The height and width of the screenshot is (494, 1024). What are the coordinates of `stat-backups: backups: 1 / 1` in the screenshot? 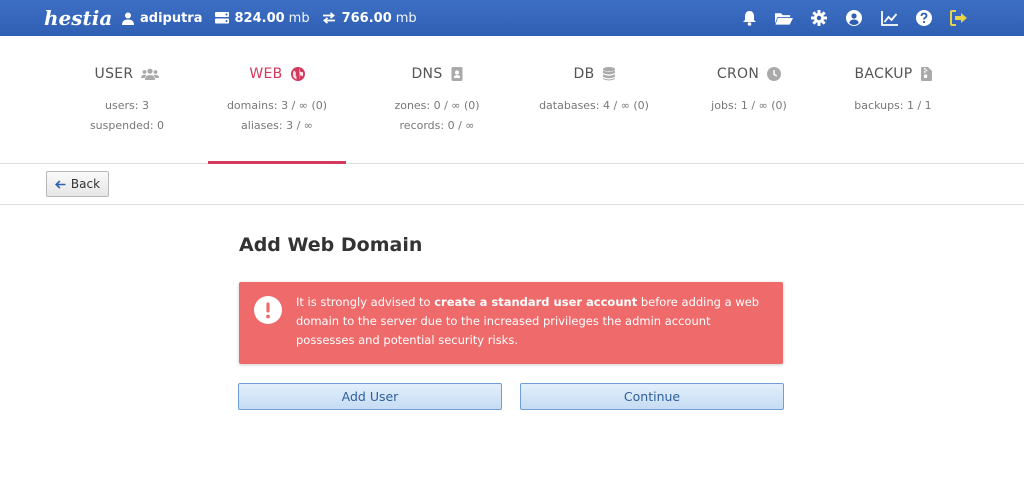 It's located at (893, 105).